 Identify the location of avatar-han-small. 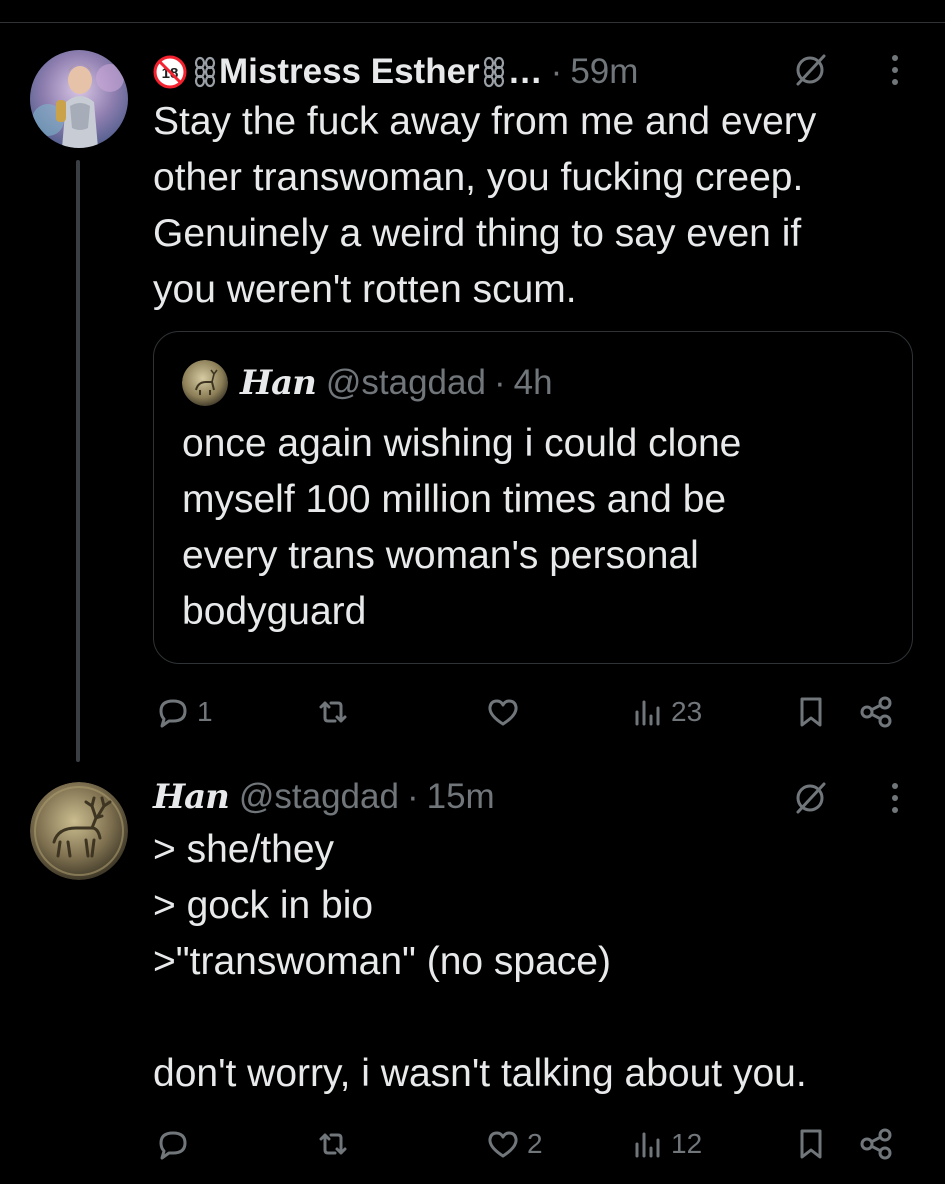
(205, 383).